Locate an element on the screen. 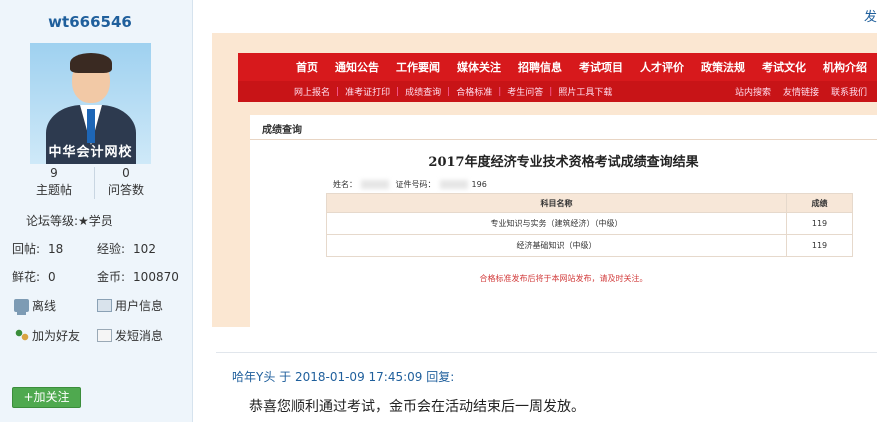  level-value: ★学员 is located at coordinates (95, 221).